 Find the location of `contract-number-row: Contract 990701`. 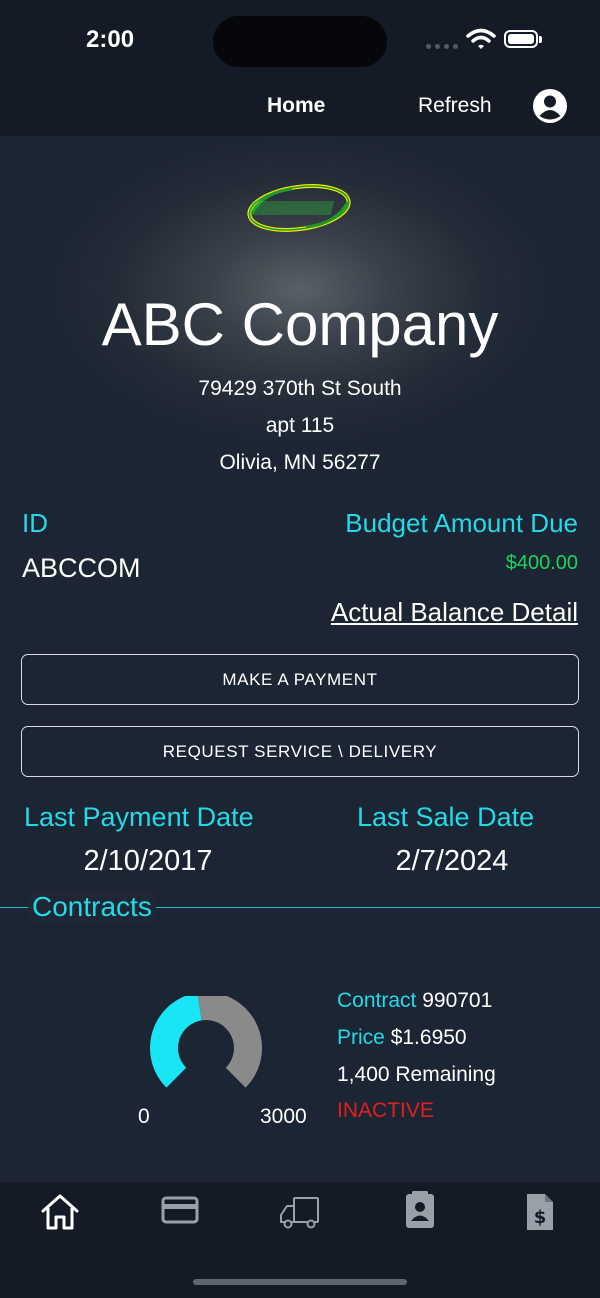

contract-number-row: Contract 990701 is located at coordinates (414, 1001).